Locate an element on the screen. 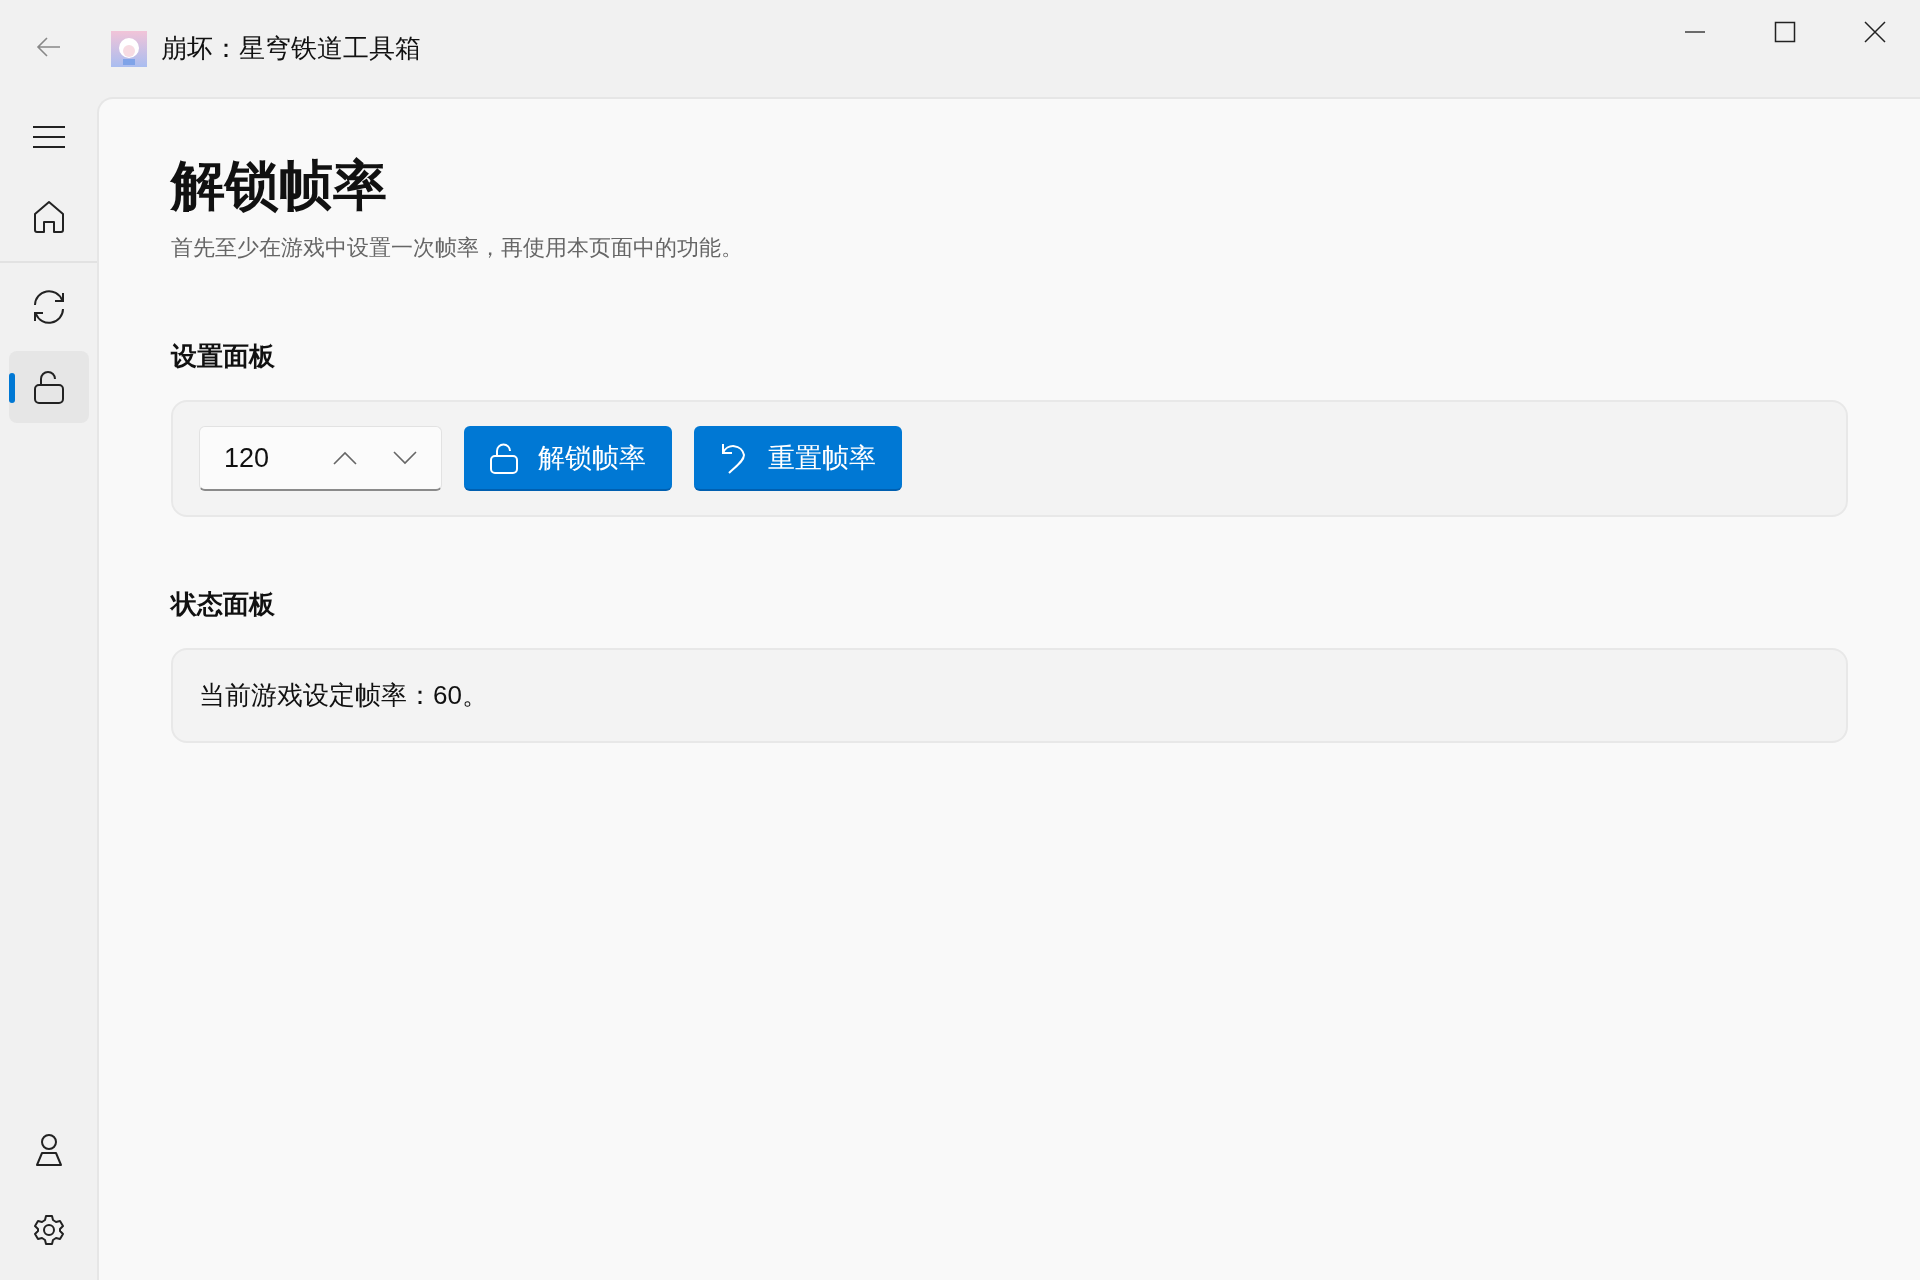 This screenshot has width=1920, height=1280. settings-icon is located at coordinates (48, 1230).